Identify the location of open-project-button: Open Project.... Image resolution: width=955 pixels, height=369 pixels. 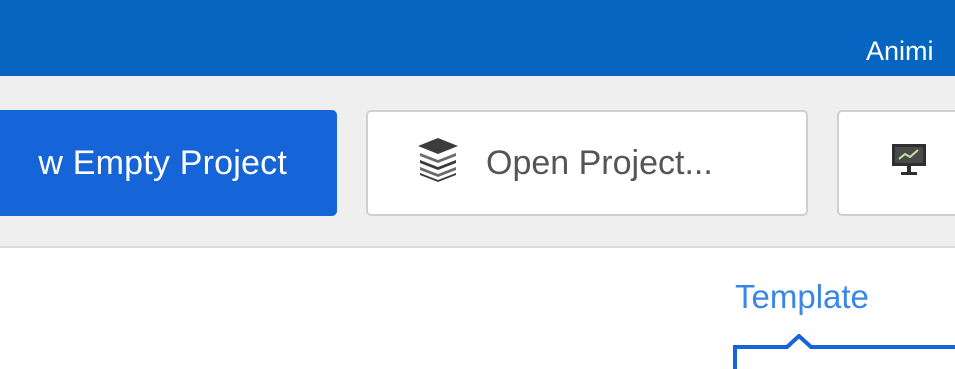
(587, 163).